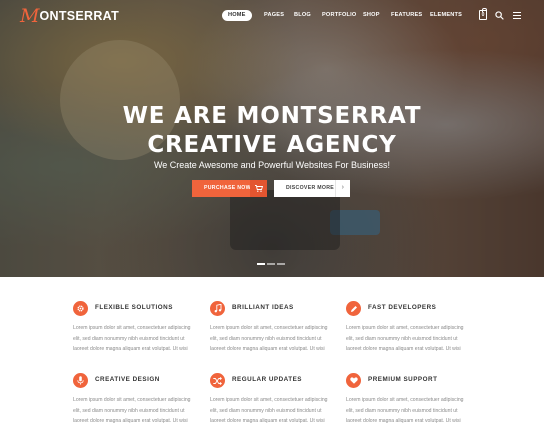 The image size is (544, 440). I want to click on nav-item-blog: BLOG, so click(302, 15).